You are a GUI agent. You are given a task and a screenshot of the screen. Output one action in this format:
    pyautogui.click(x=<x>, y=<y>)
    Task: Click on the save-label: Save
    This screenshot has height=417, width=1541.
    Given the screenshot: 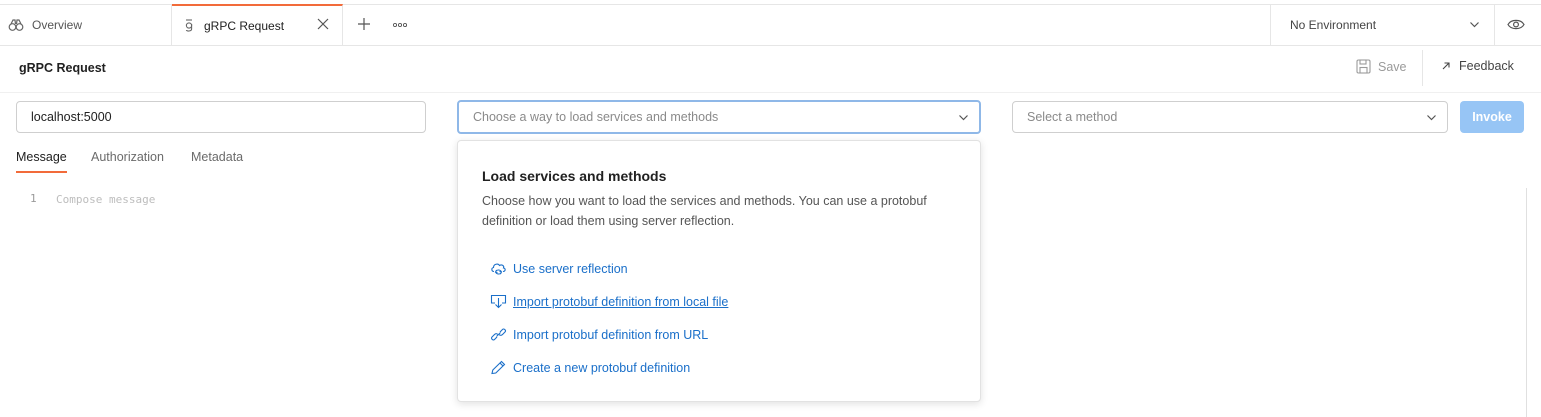 What is the action you would take?
    pyautogui.click(x=1392, y=66)
    